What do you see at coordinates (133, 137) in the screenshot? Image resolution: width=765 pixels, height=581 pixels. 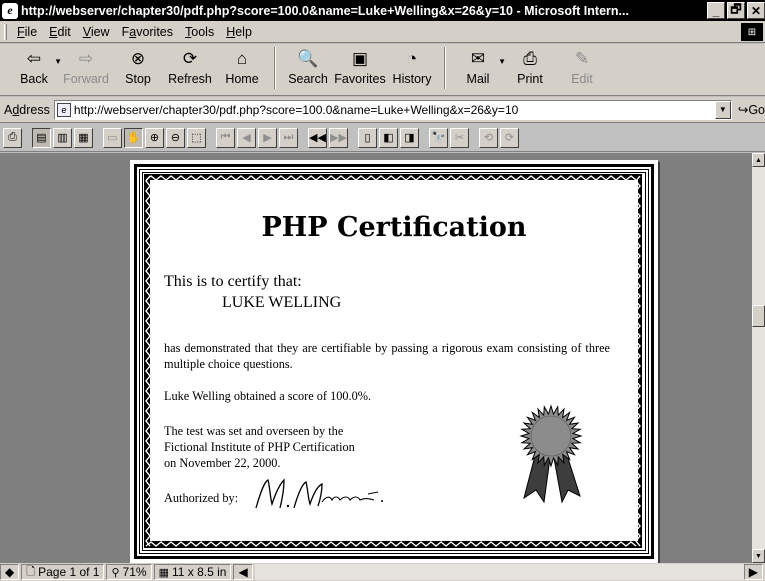 I see `hand-tool-icon: ✋` at bounding box center [133, 137].